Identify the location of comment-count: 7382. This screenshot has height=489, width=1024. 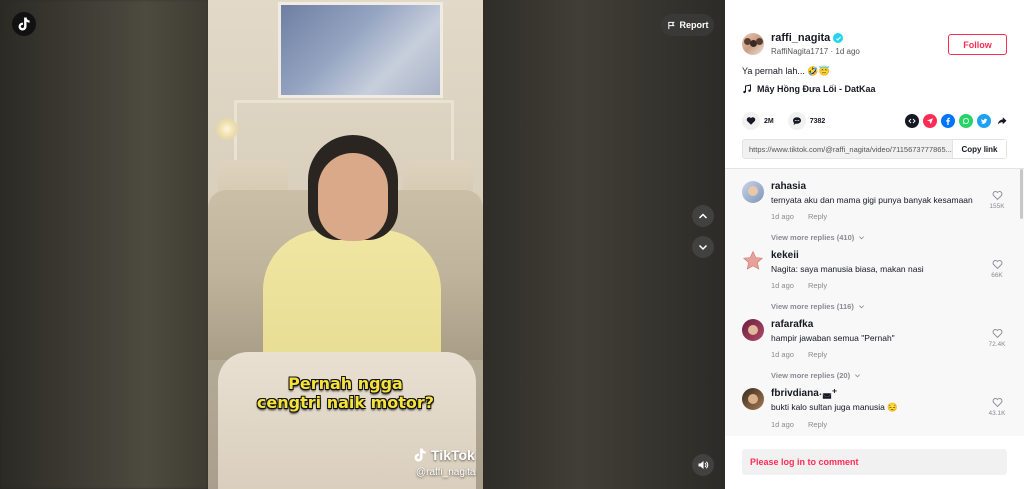
(817, 121).